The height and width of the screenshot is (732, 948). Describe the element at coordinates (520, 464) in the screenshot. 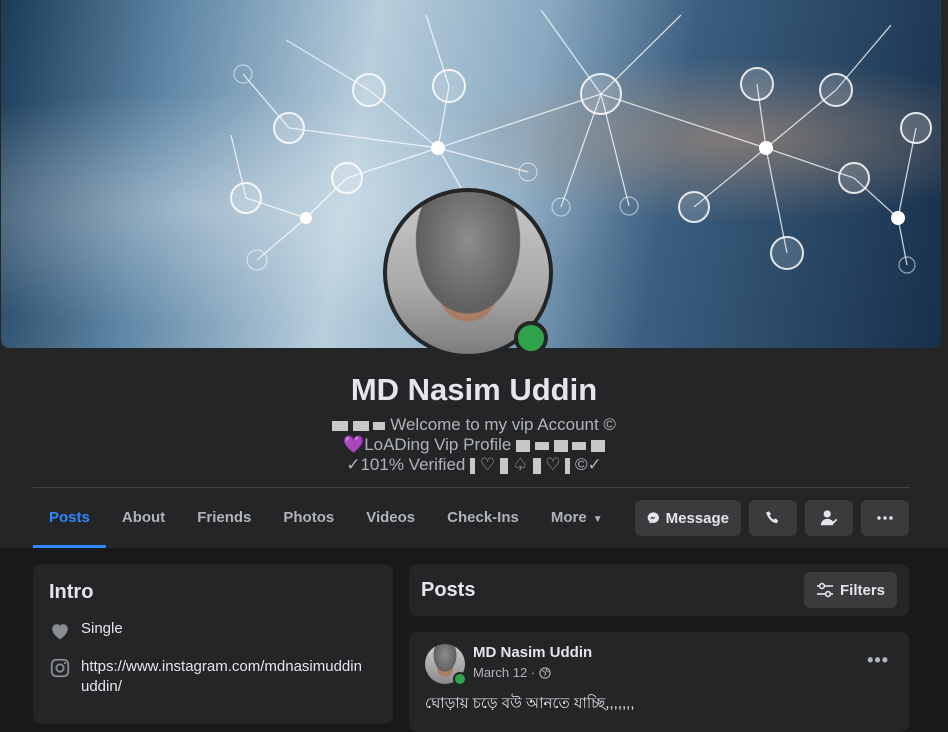

I see `spade-symbol: ♤` at that location.